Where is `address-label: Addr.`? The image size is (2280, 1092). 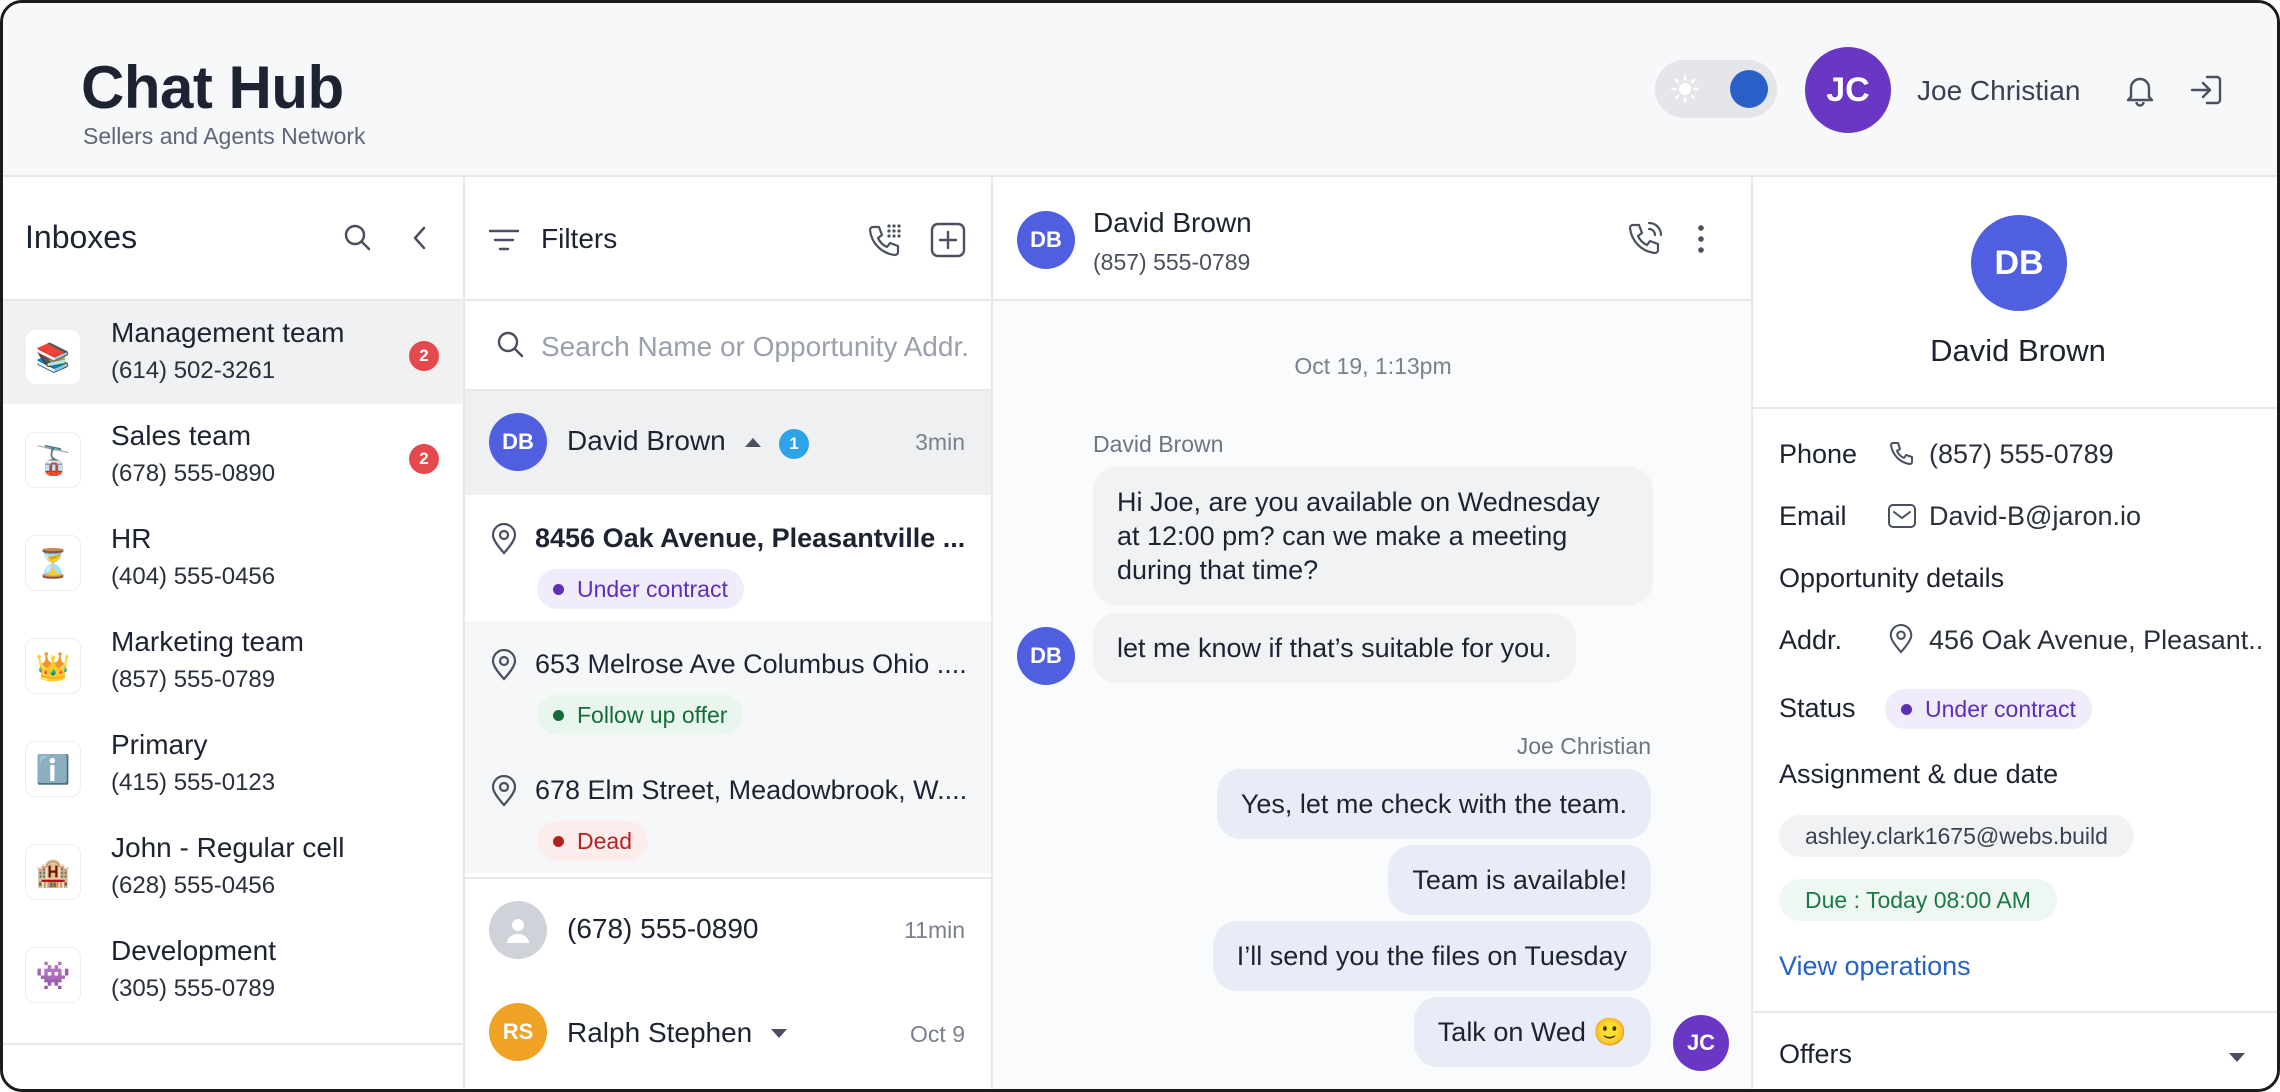
address-label: Addr. is located at coordinates (1811, 640).